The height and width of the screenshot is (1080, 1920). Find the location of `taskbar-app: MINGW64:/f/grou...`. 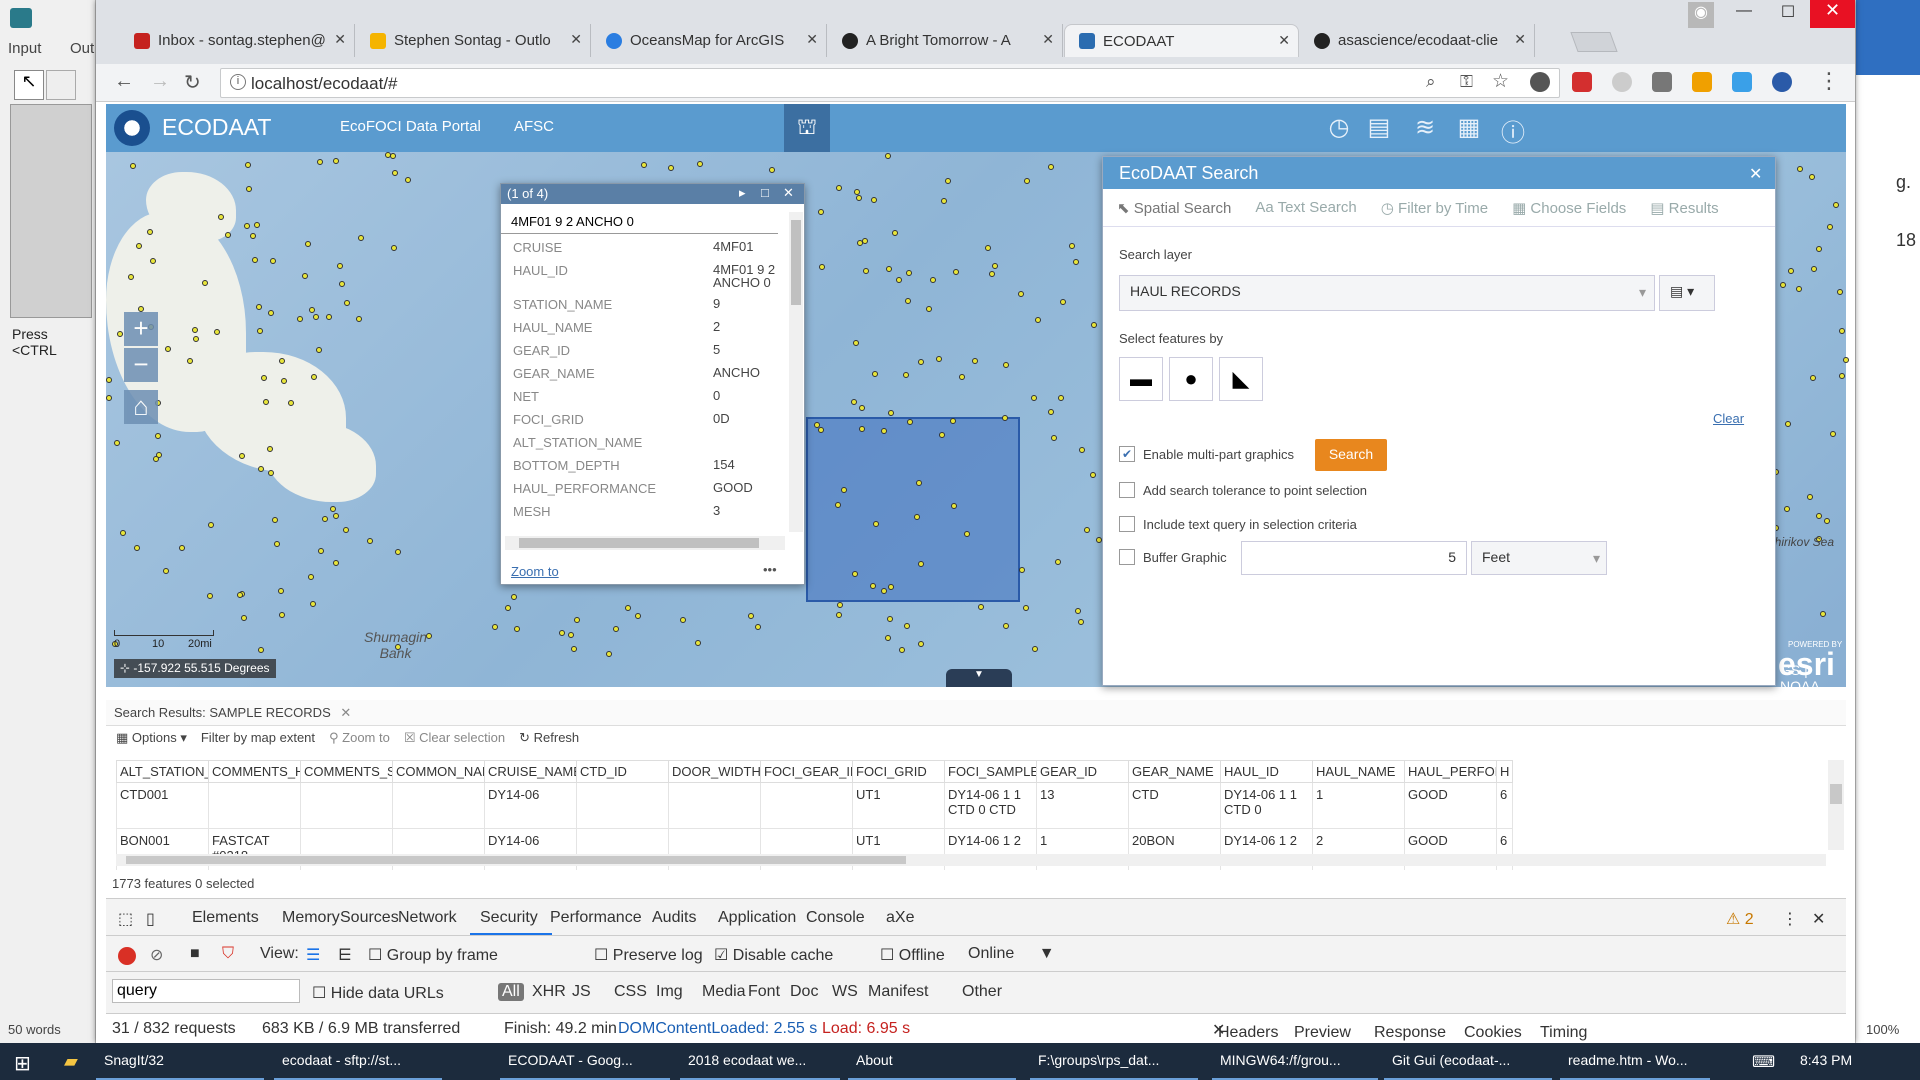

taskbar-app: MINGW64:/f/grou... is located at coordinates (1295, 1061).